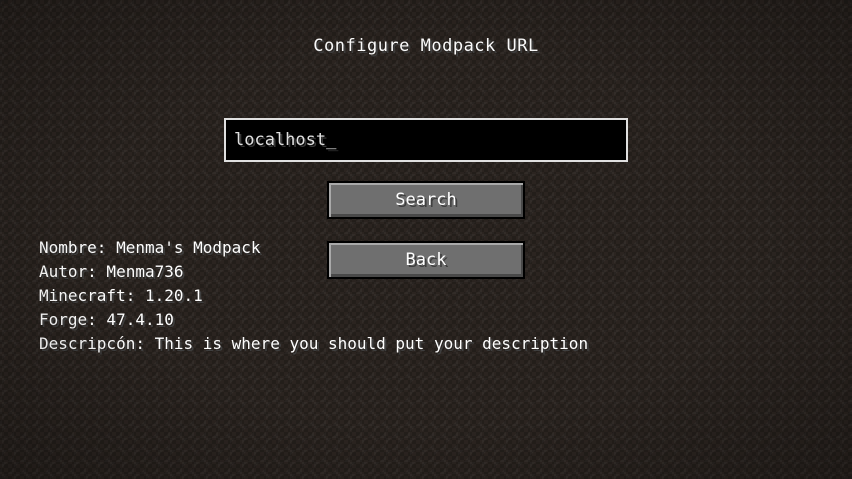  I want to click on screen-title: Configure Modpack URL, so click(426, 46).